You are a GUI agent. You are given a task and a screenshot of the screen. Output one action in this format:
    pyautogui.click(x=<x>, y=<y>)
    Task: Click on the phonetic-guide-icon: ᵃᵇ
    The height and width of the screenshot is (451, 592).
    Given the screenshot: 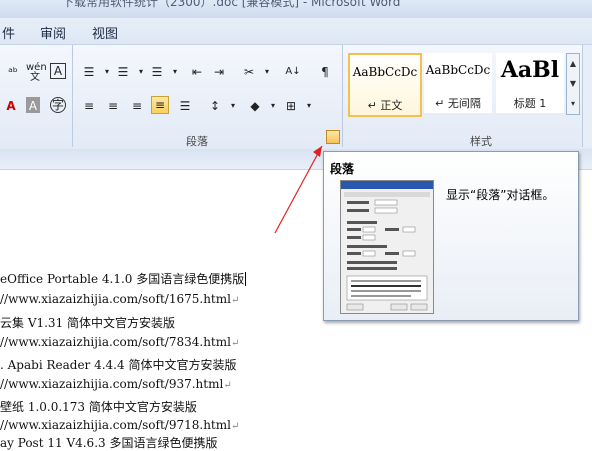 What is the action you would take?
    pyautogui.click(x=13, y=72)
    